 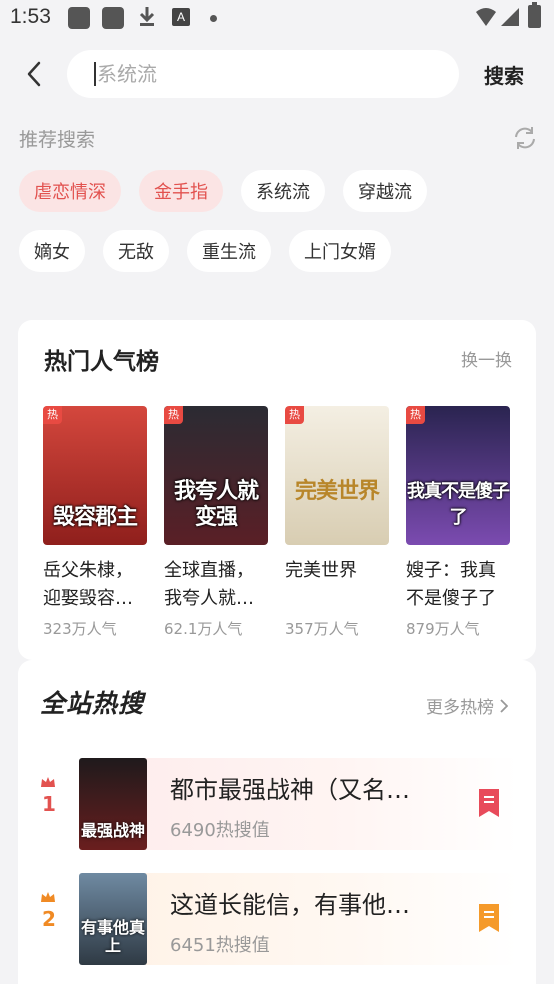 What do you see at coordinates (460, 708) in the screenshot?
I see `more-rankings-label: 更多热榜` at bounding box center [460, 708].